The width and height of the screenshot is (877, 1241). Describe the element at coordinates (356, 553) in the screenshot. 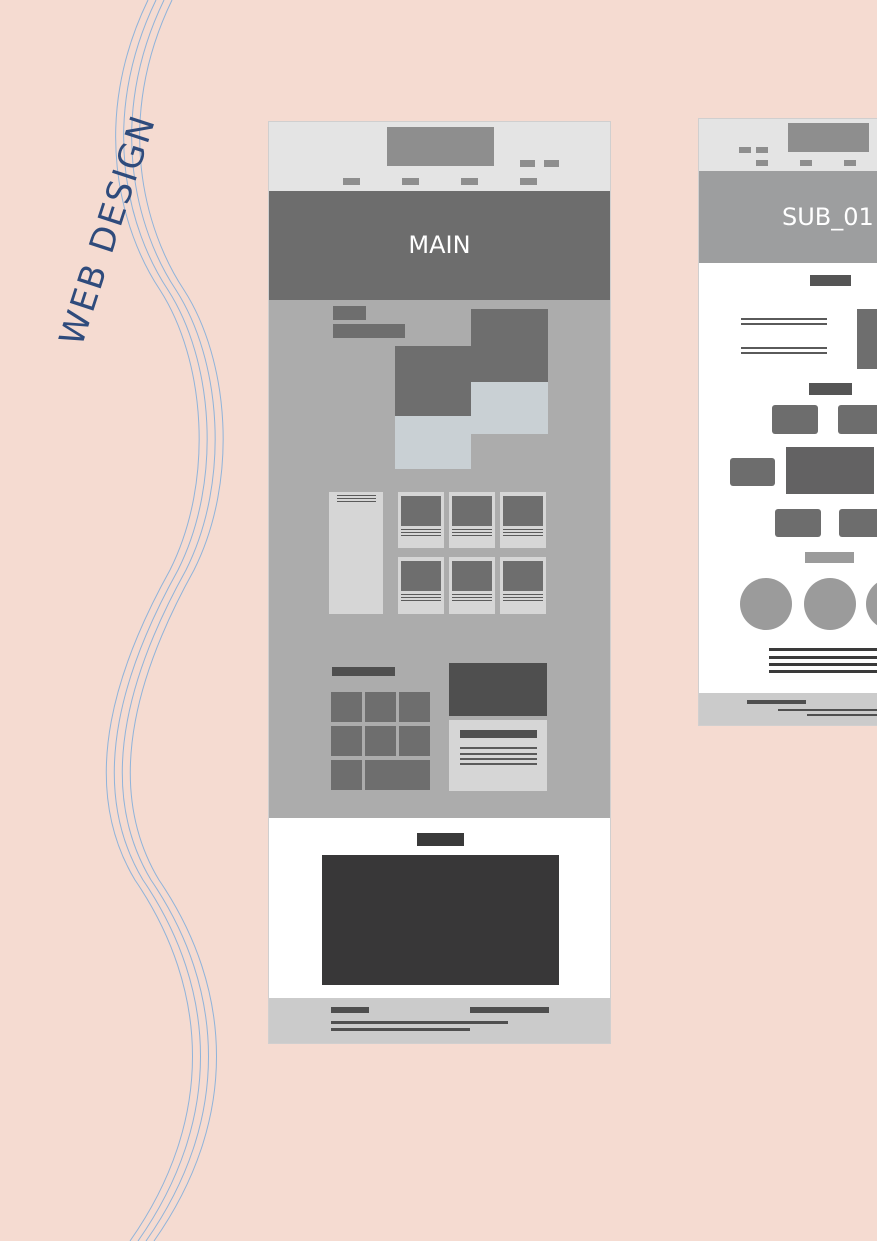

I see `side-text-panel` at that location.